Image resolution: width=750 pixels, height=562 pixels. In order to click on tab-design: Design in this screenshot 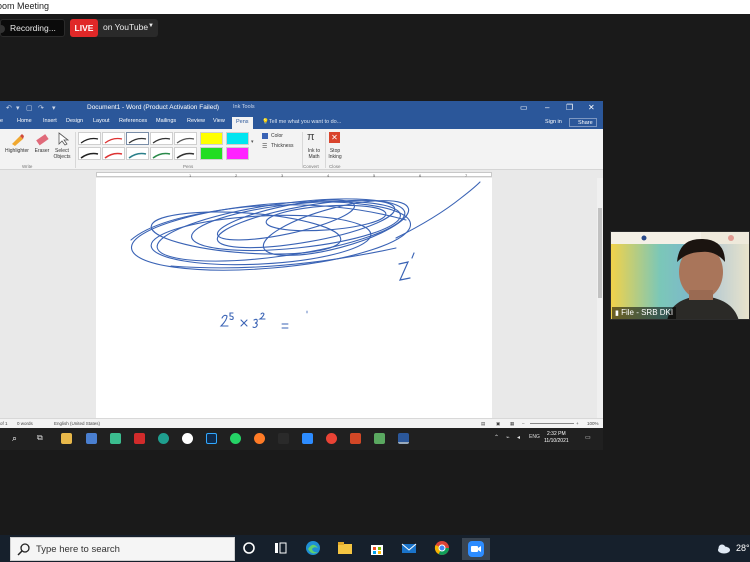, I will do `click(74, 121)`.